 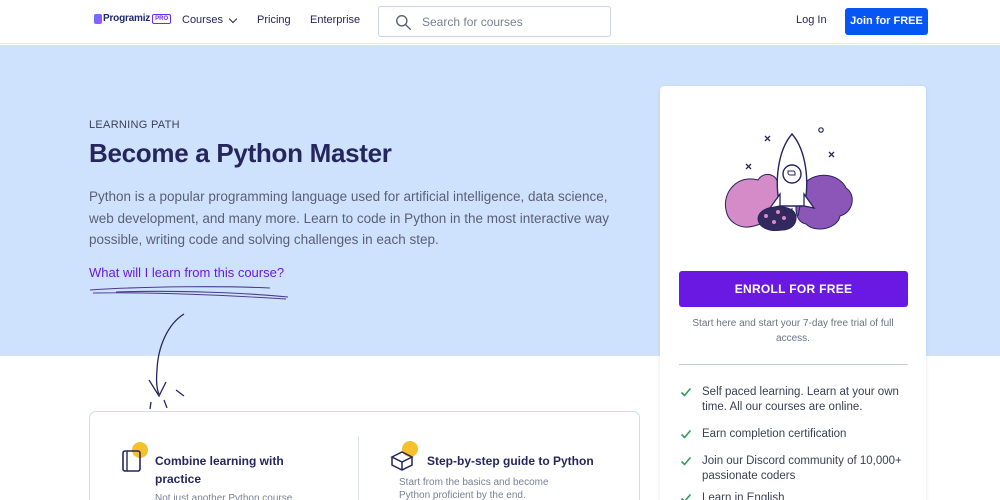 What do you see at coordinates (189, 293) in the screenshot?
I see `scribble-underline-icon` at bounding box center [189, 293].